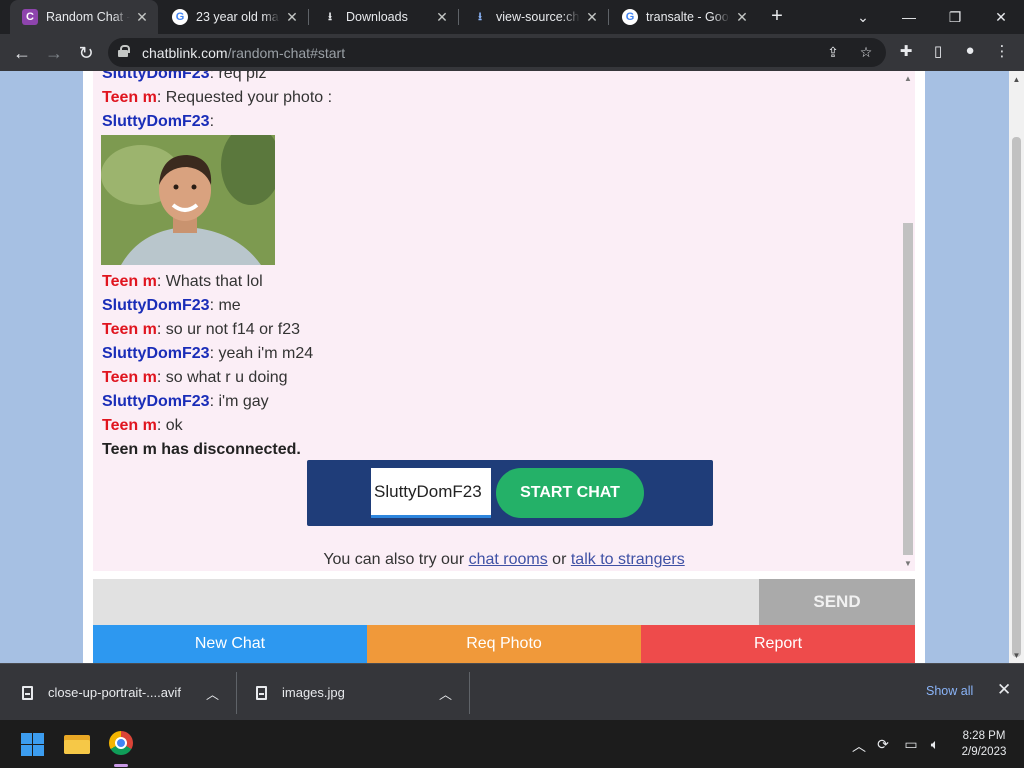  What do you see at coordinates (984, 752) in the screenshot?
I see `clock-date: 2/9/2023` at bounding box center [984, 752].